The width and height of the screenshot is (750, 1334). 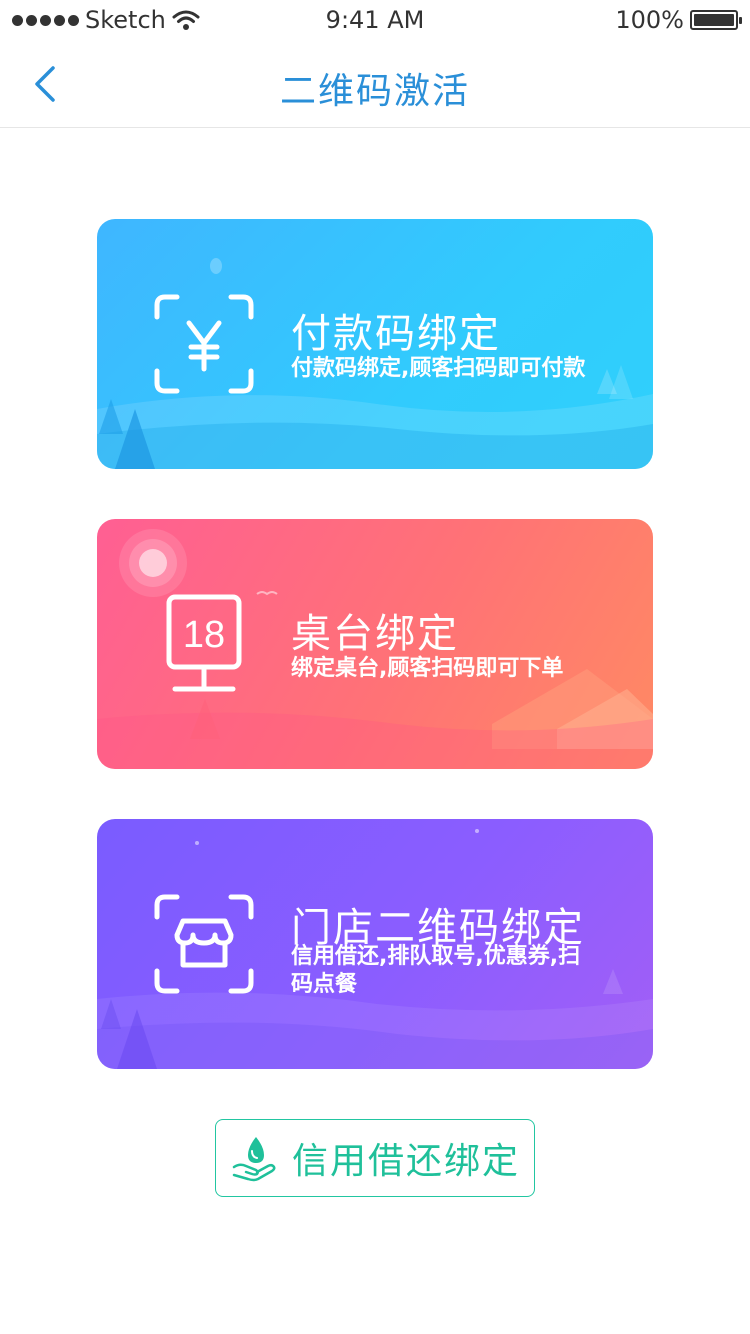 I want to click on credit-borrow-bind-button: 信用借还绑定, so click(x=375, y=1158).